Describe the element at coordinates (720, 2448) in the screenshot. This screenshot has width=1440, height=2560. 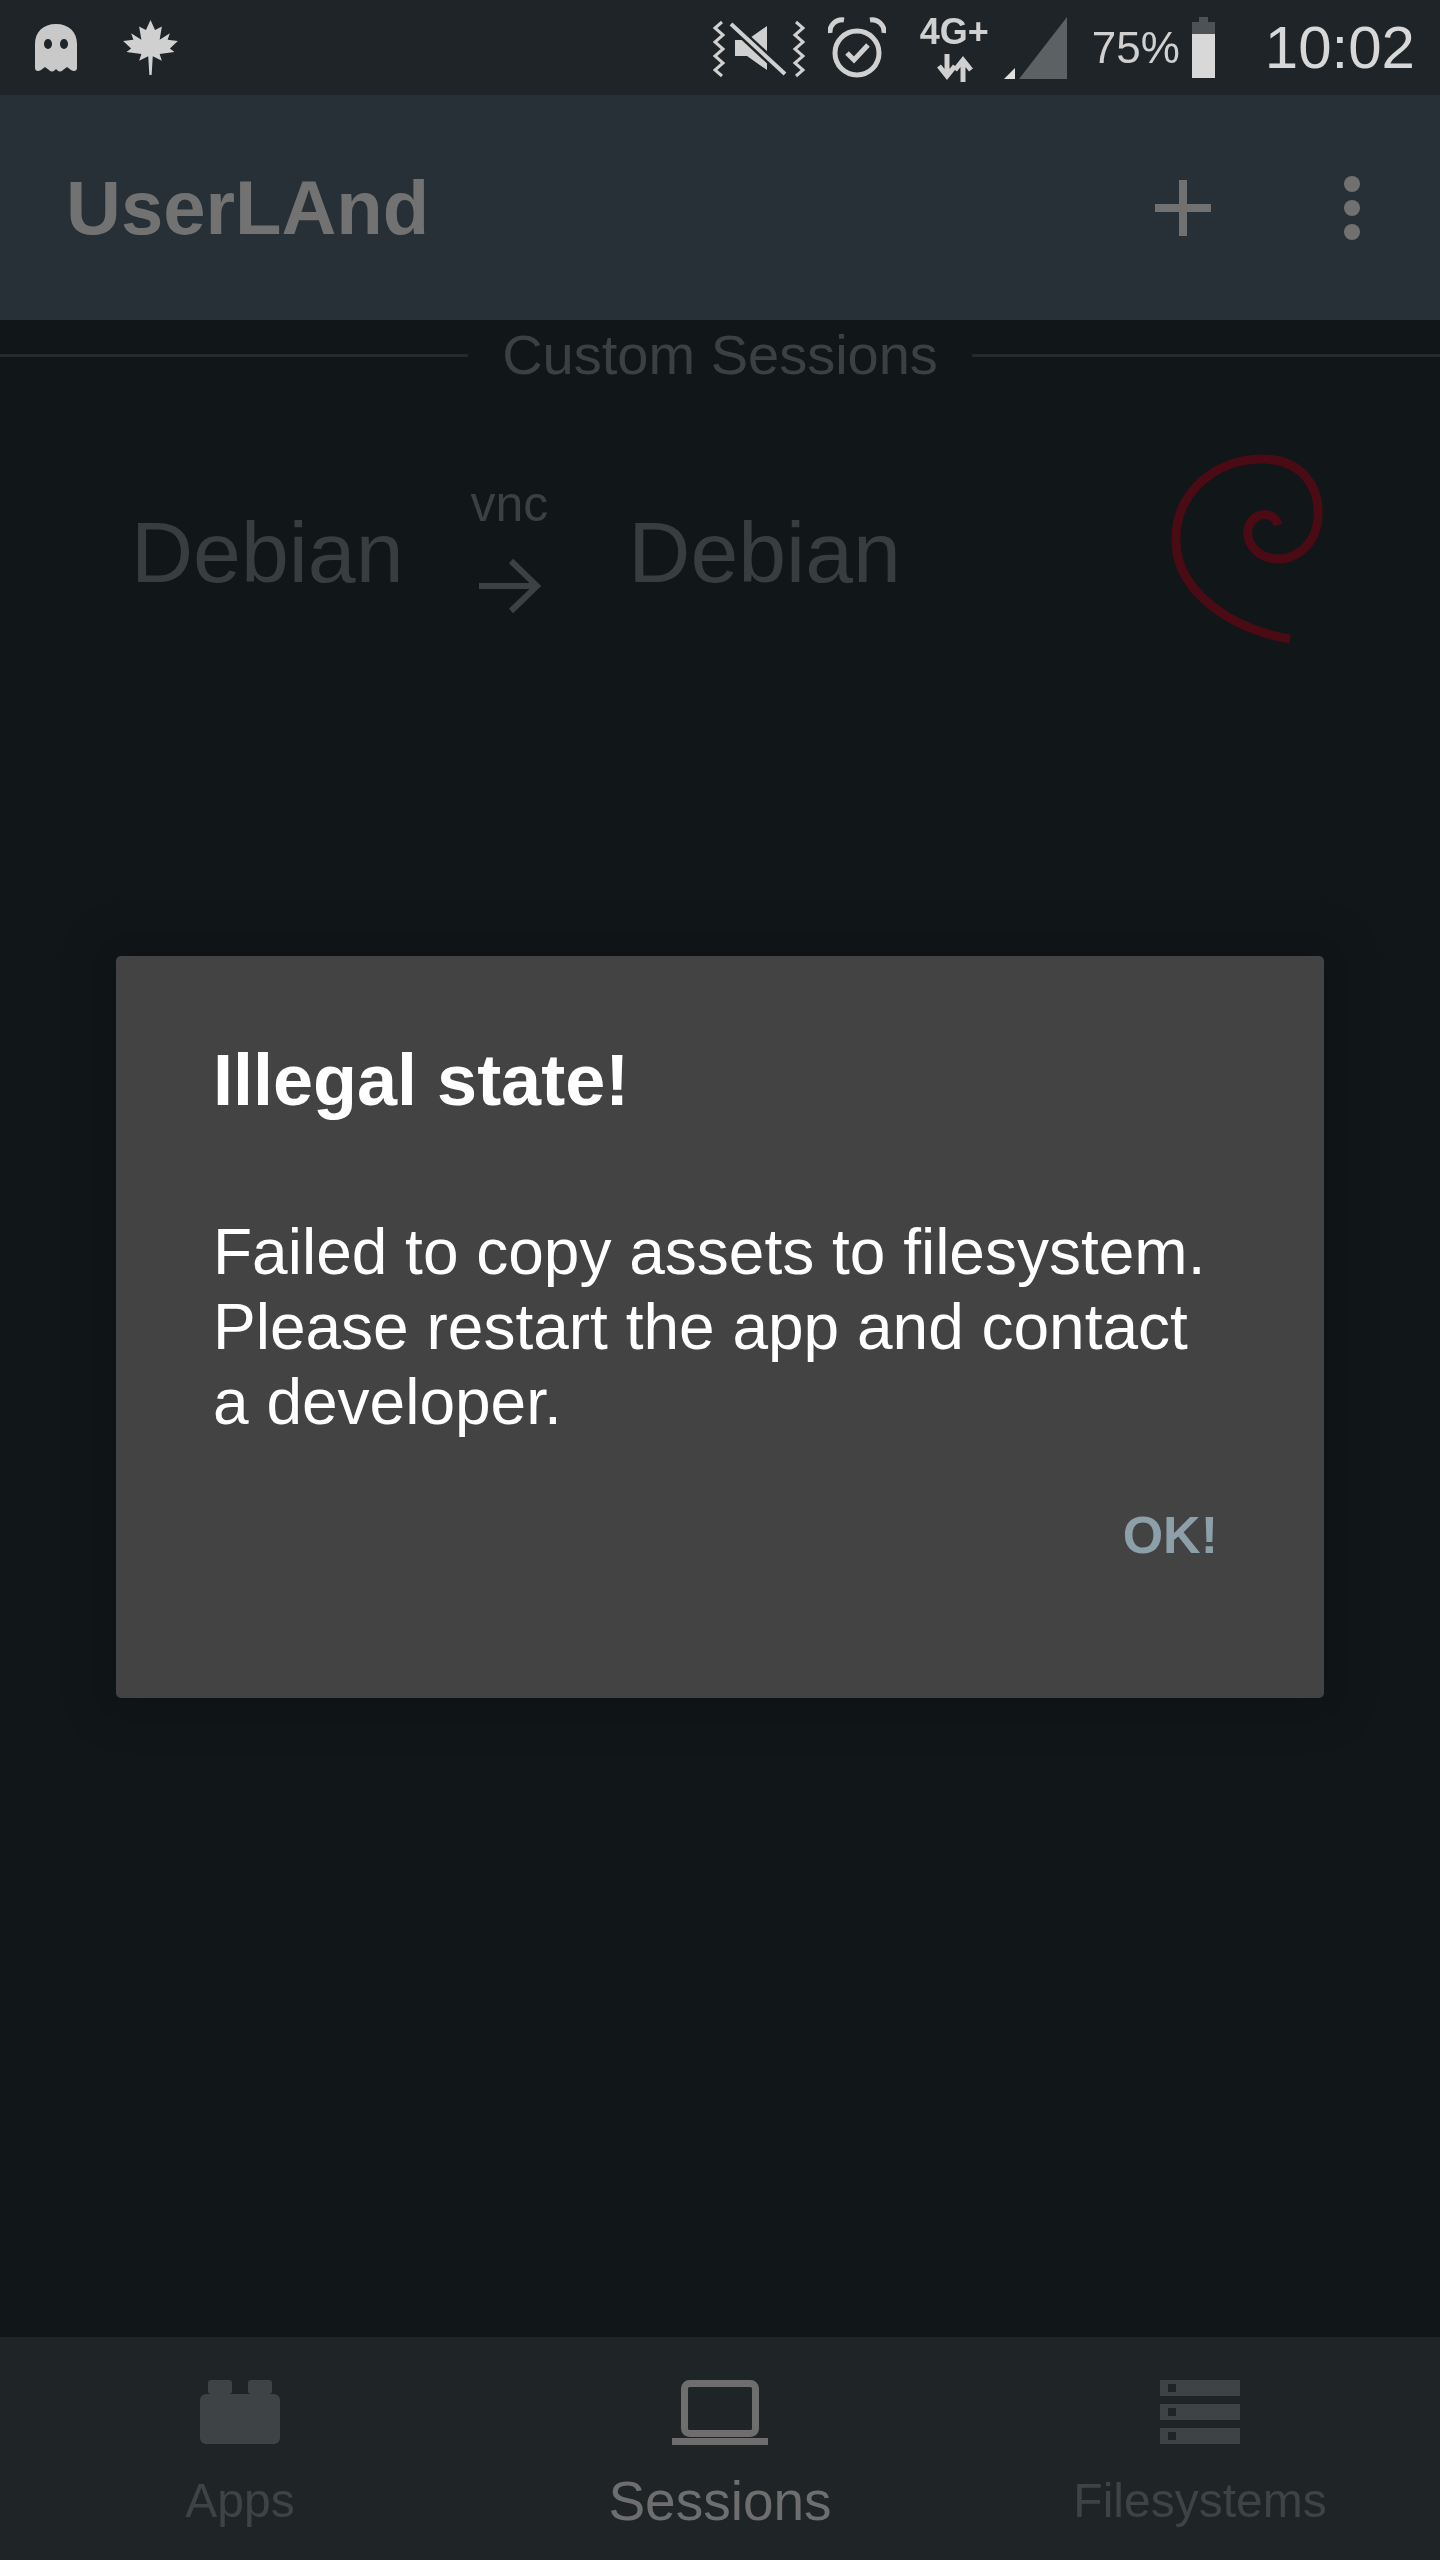
I see `nav-tab: Sessions` at that location.